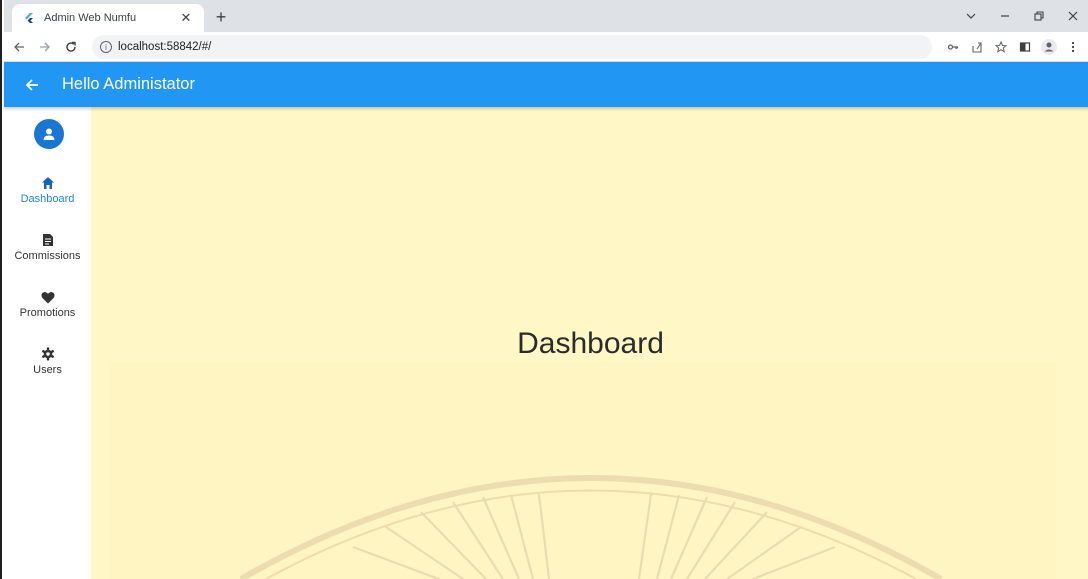  I want to click on forward-arrow-icon, so click(45, 47).